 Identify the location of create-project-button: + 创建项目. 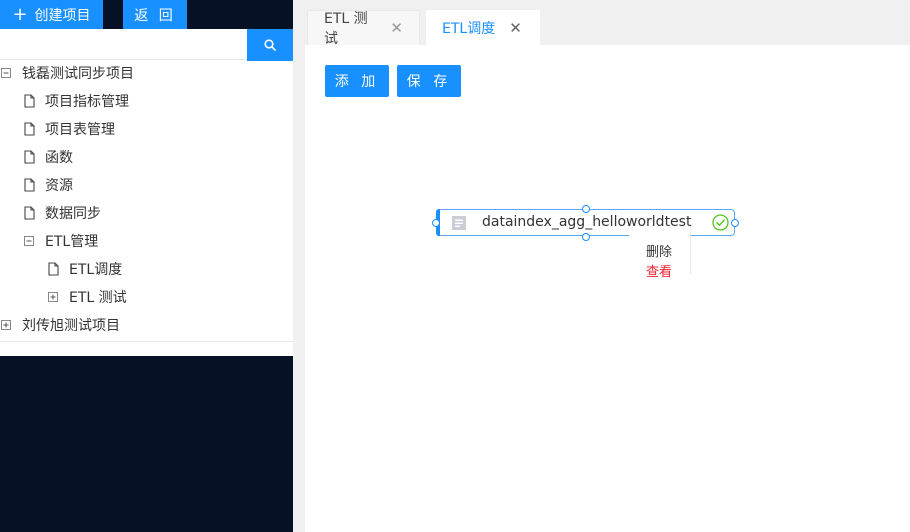
(51, 14).